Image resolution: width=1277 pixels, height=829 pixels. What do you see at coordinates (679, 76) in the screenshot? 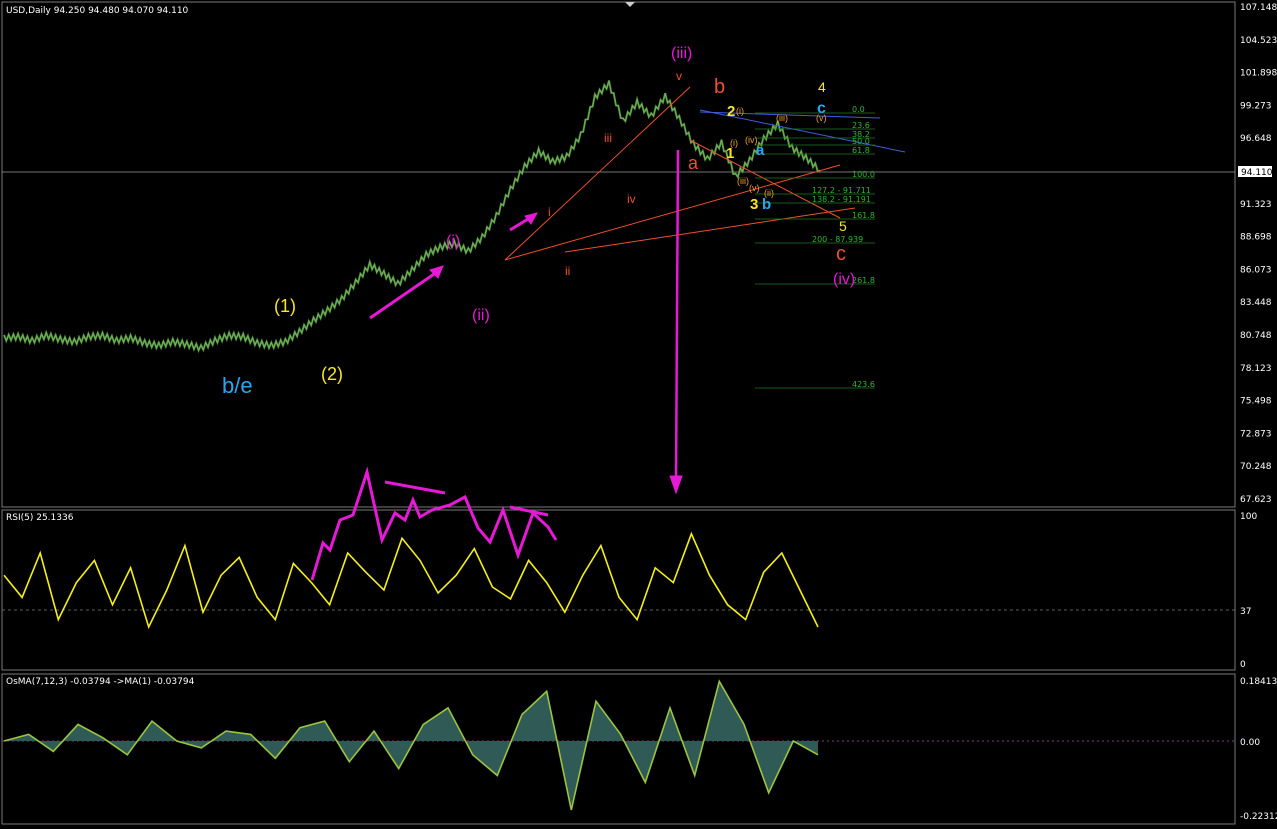
I see `label-r-v: v` at bounding box center [679, 76].